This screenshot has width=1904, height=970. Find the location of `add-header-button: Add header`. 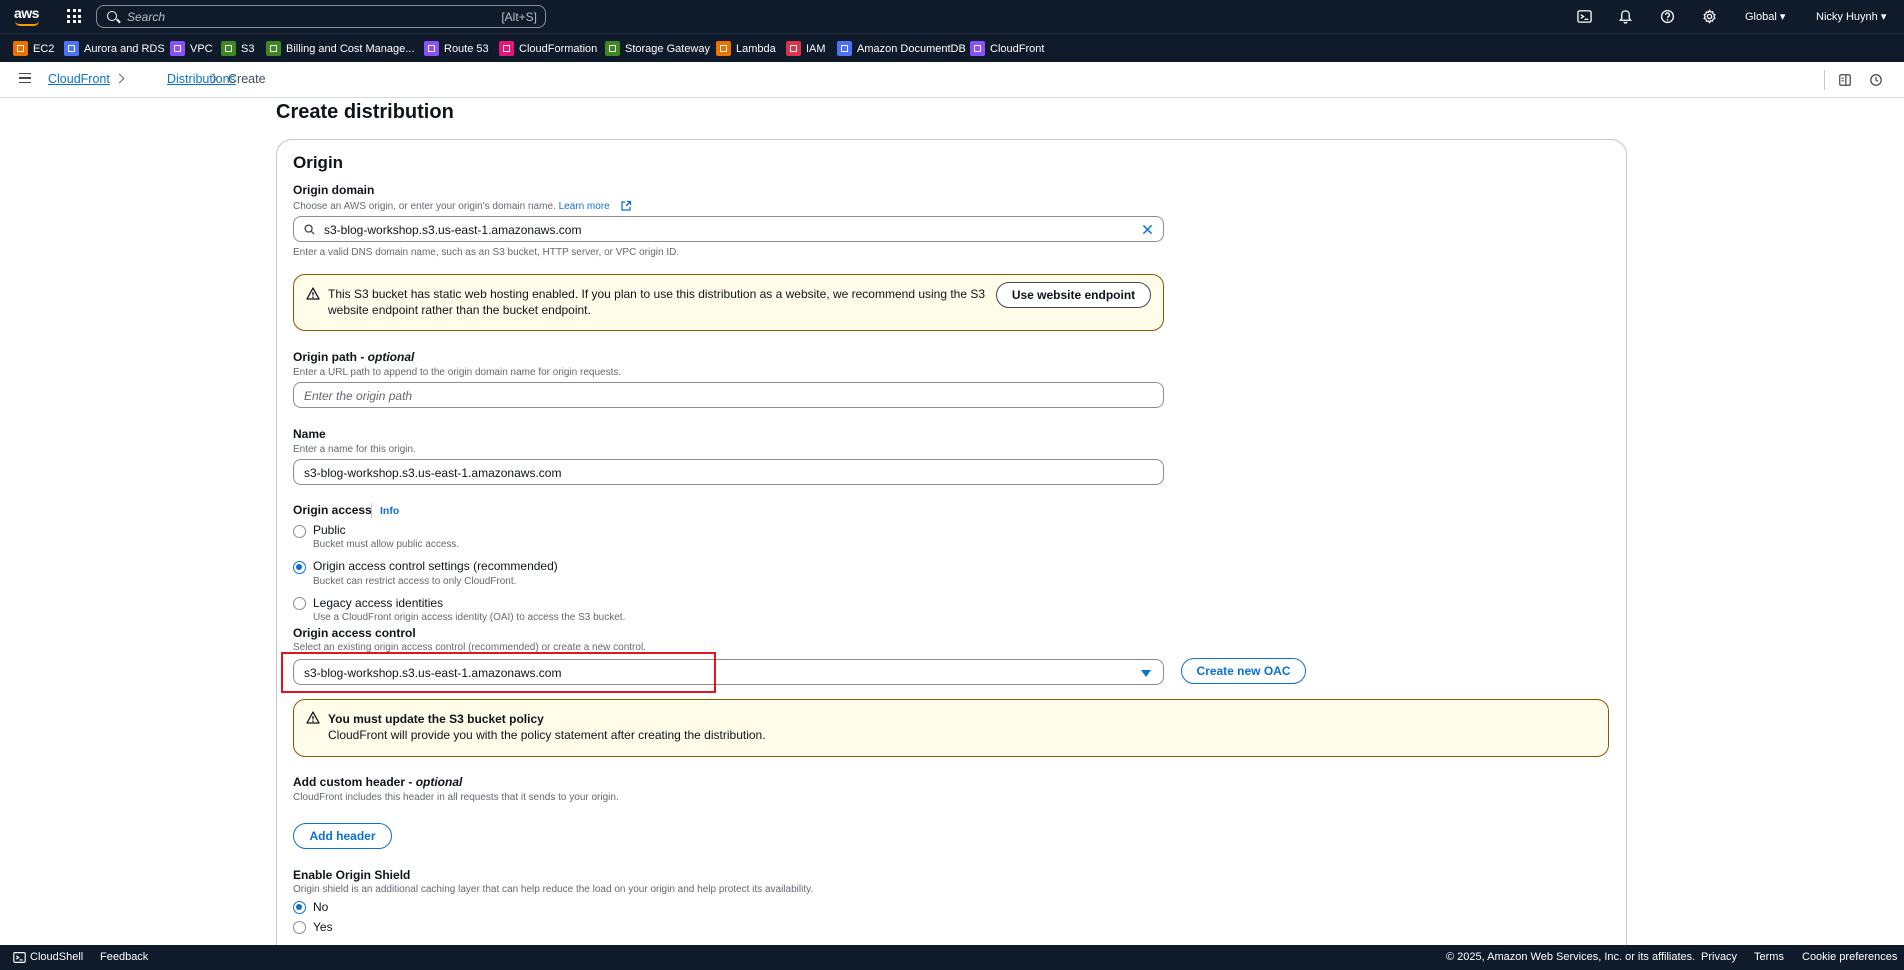

add-header-button: Add header is located at coordinates (342, 836).